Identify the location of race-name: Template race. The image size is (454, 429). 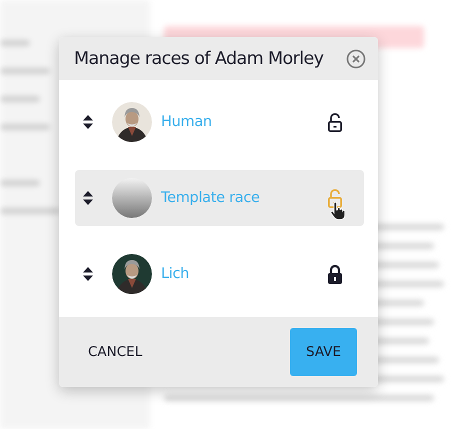
(243, 198).